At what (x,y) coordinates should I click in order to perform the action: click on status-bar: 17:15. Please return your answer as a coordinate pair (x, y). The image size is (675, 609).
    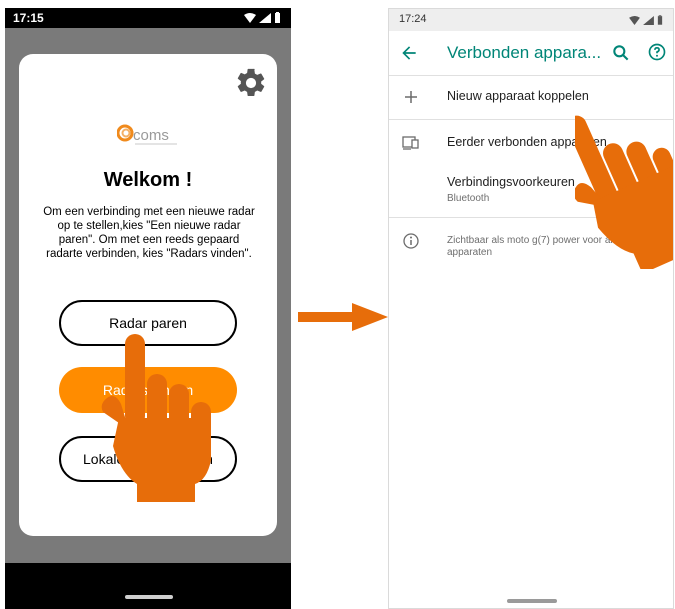
    Looking at the image, I should click on (148, 18).